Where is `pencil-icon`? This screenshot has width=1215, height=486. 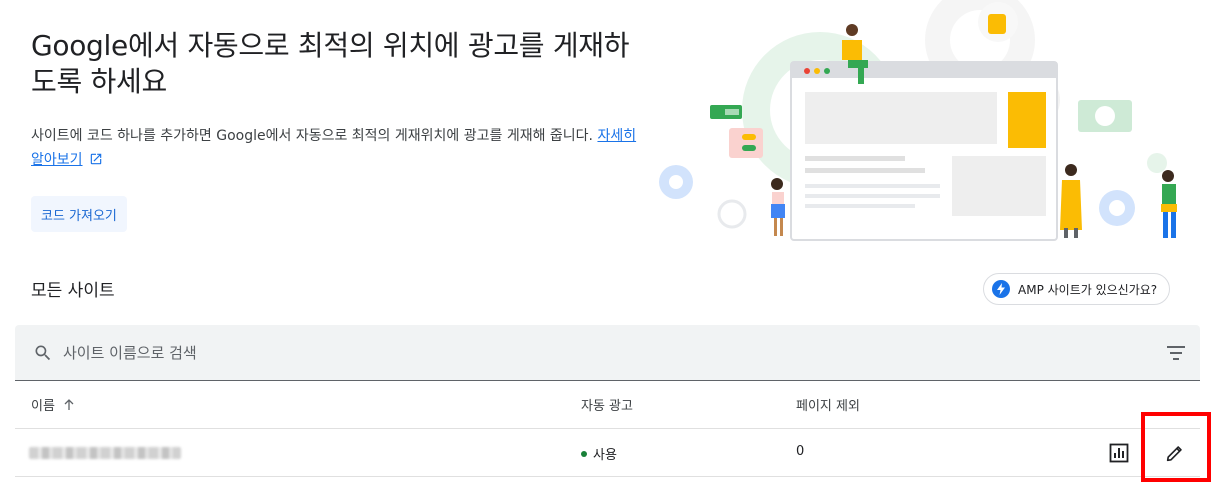 pencil-icon is located at coordinates (1175, 453).